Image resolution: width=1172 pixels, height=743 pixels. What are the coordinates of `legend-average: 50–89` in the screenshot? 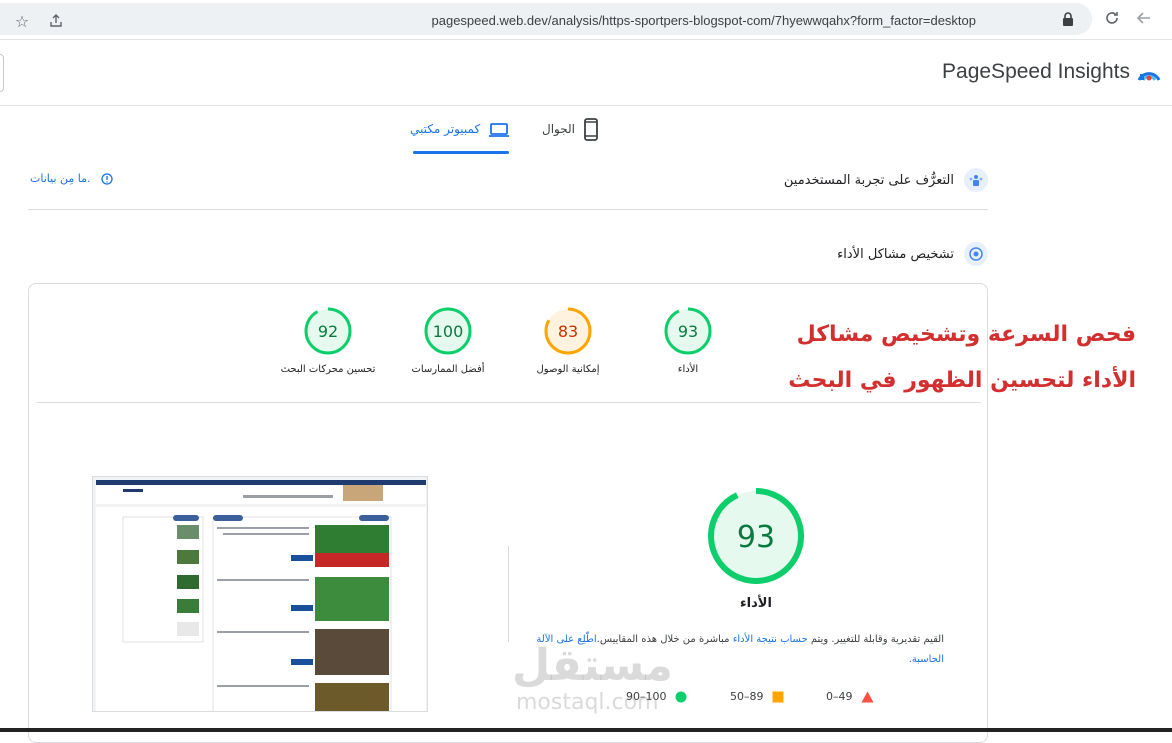 It's located at (757, 696).